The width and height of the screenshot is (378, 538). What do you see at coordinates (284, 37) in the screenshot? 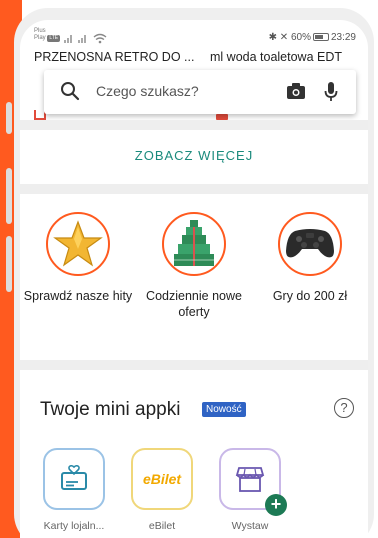
I see `mute-icon: ✕` at bounding box center [284, 37].